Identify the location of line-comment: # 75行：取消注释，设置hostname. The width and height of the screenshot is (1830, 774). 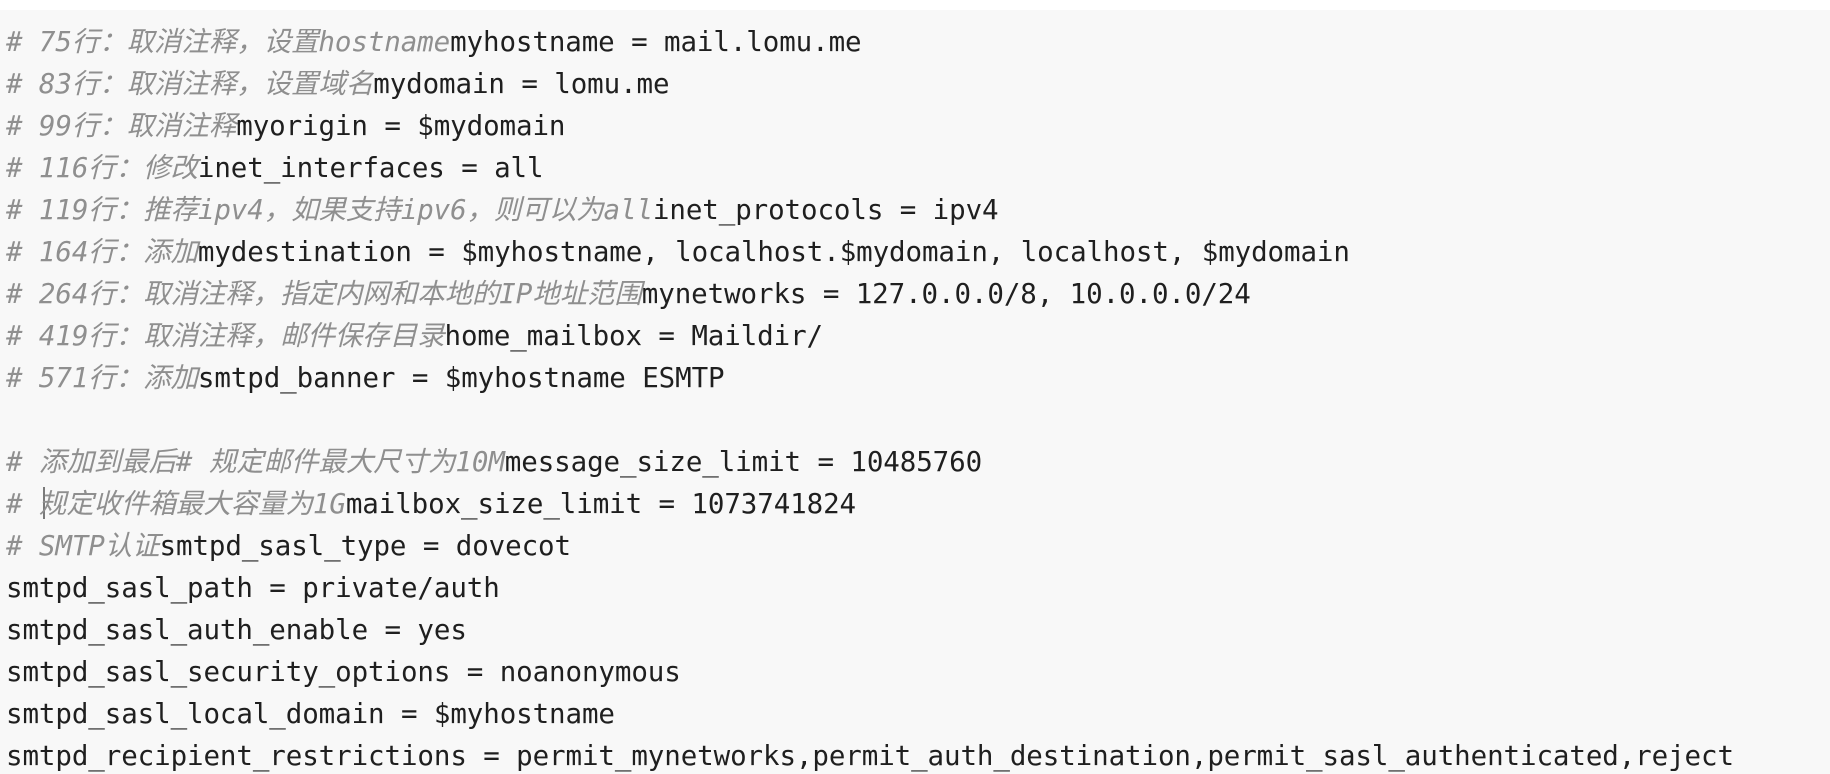
(228, 42).